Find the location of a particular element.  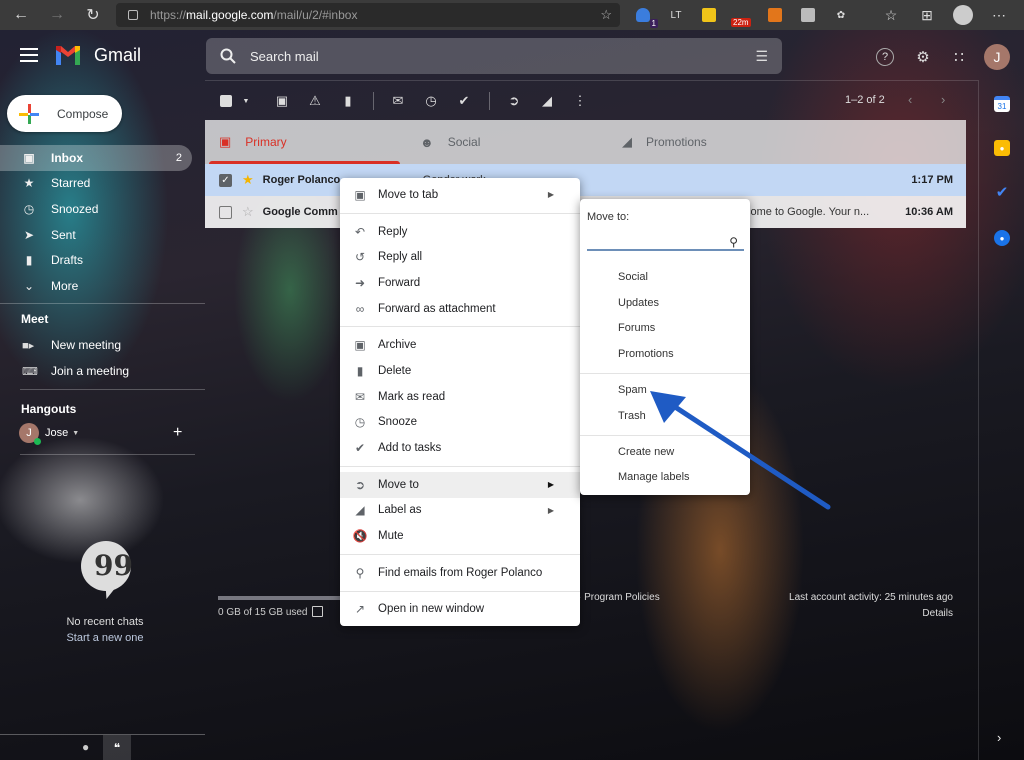

extension-timer-icon: 22m is located at coordinates (742, 15).